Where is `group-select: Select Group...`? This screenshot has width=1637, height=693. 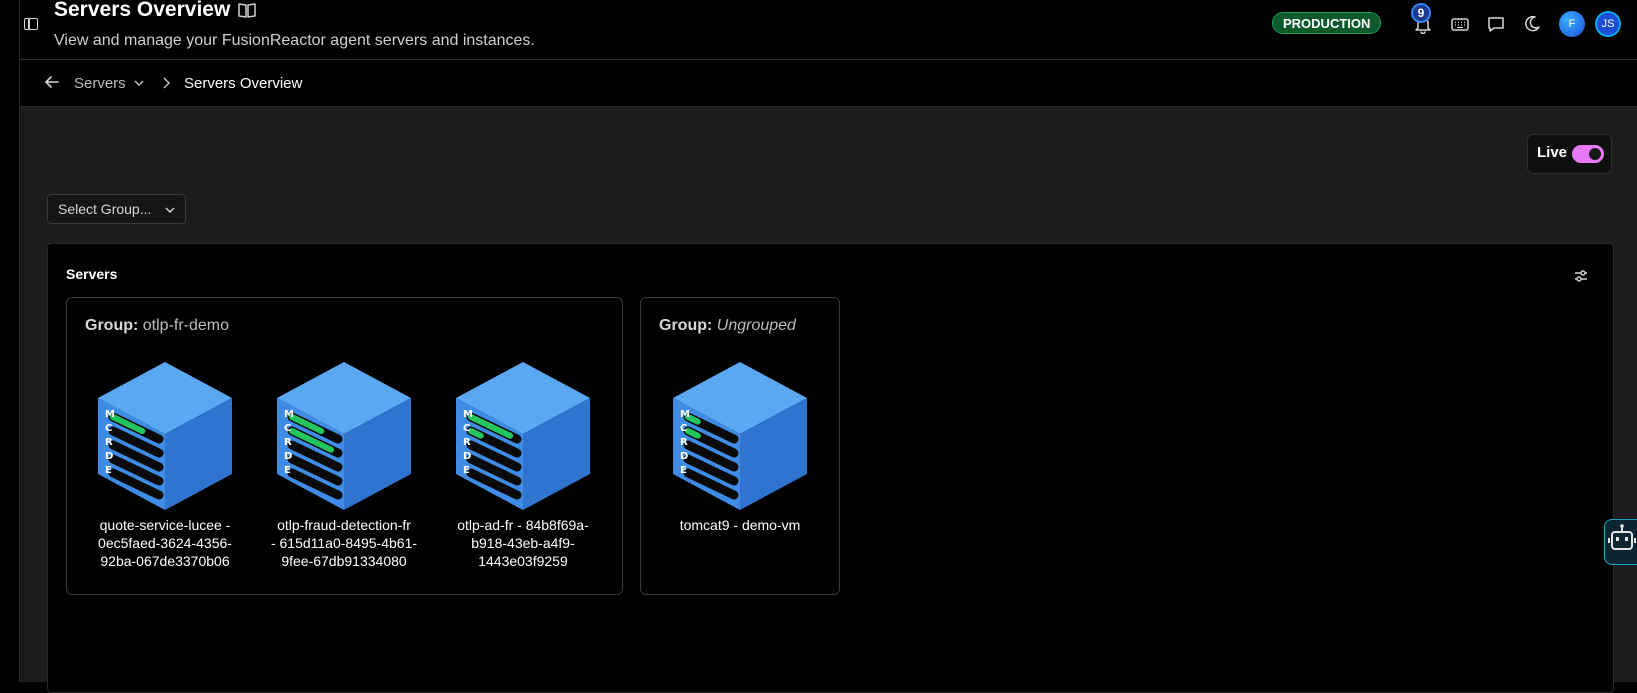
group-select: Select Group... is located at coordinates (116, 209).